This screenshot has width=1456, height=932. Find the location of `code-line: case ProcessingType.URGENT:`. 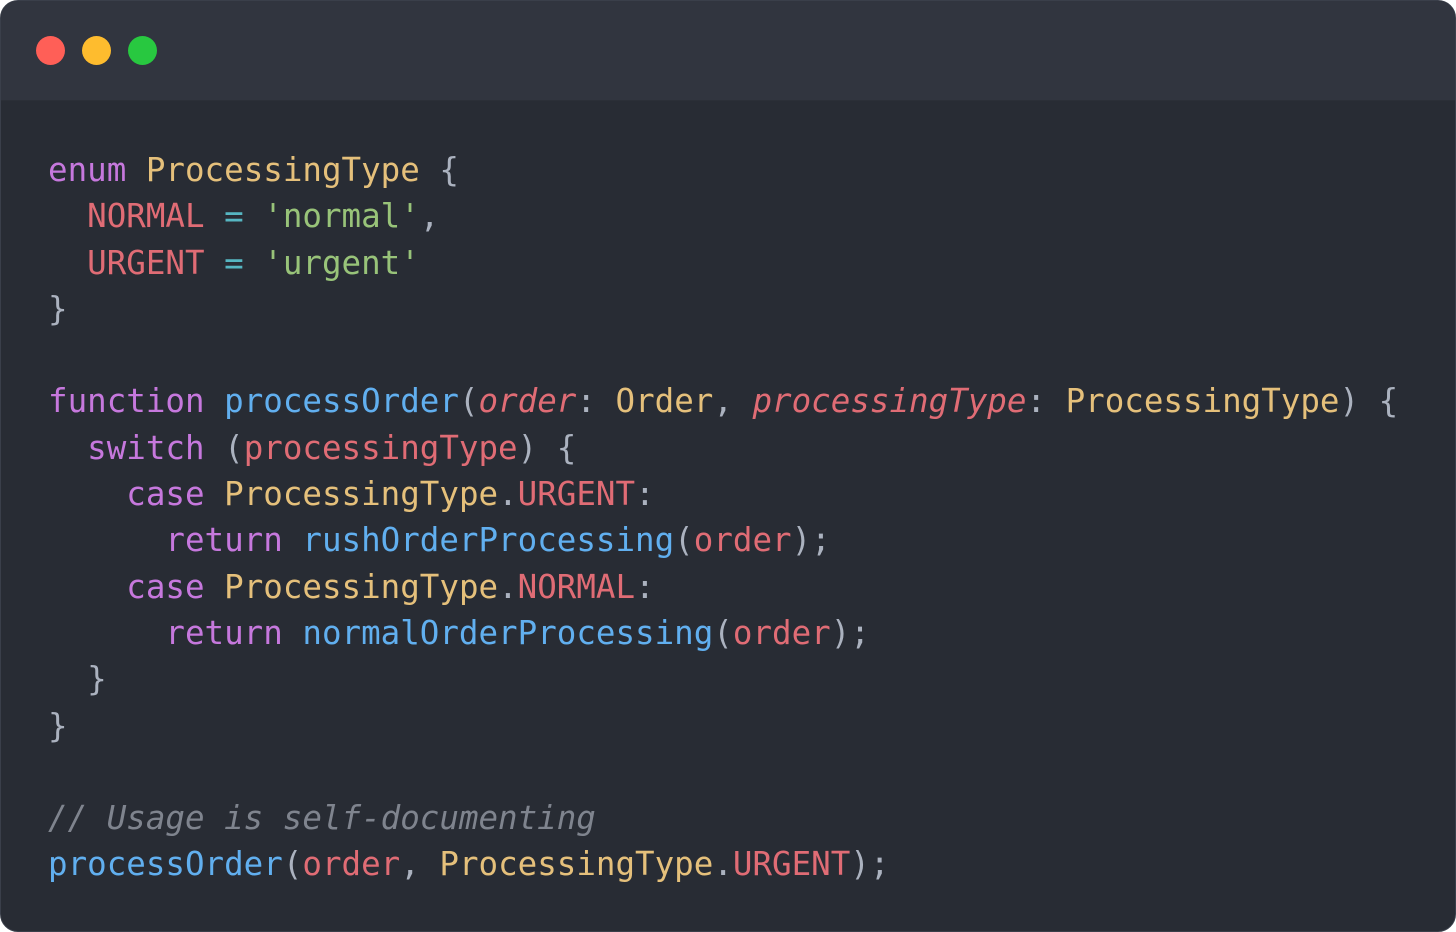

code-line: case ProcessingType.URGENT: is located at coordinates (723, 494).